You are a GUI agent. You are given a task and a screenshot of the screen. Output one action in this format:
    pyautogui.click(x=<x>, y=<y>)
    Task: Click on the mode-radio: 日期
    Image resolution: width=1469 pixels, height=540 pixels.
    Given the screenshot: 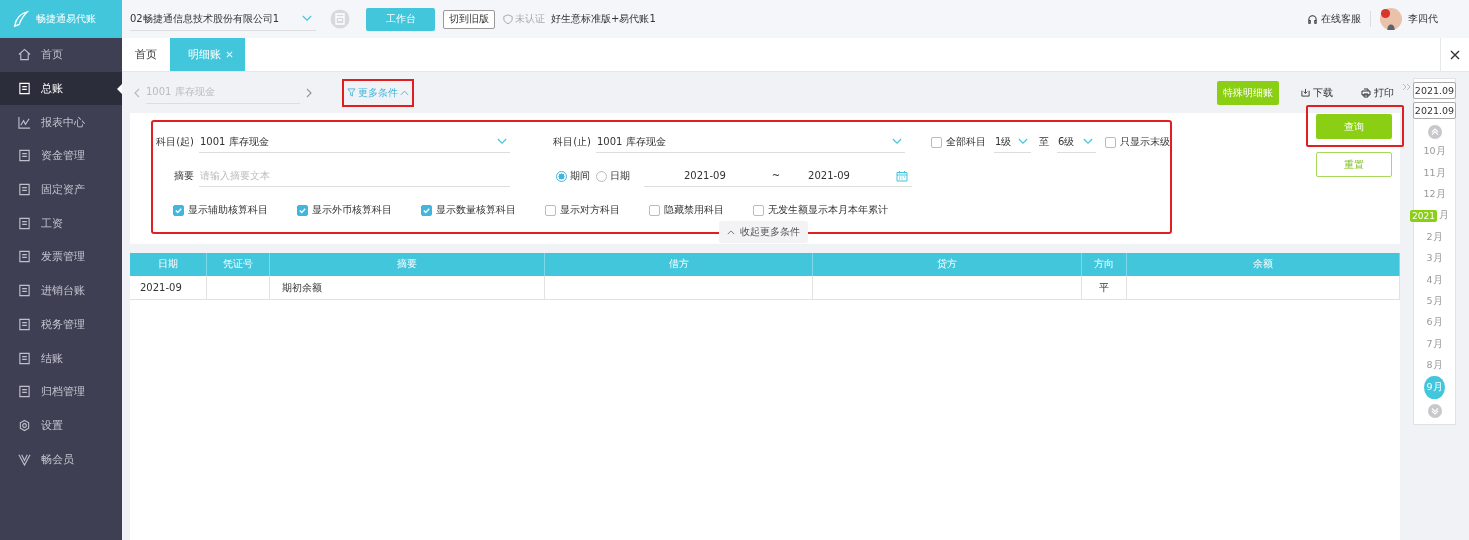 What is the action you would take?
    pyautogui.click(x=613, y=176)
    